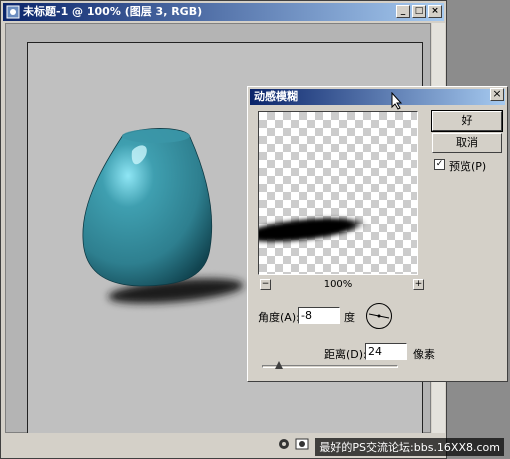 The width and height of the screenshot is (510, 459). Describe the element at coordinates (147, 207) in the screenshot. I see `vase-body` at that location.